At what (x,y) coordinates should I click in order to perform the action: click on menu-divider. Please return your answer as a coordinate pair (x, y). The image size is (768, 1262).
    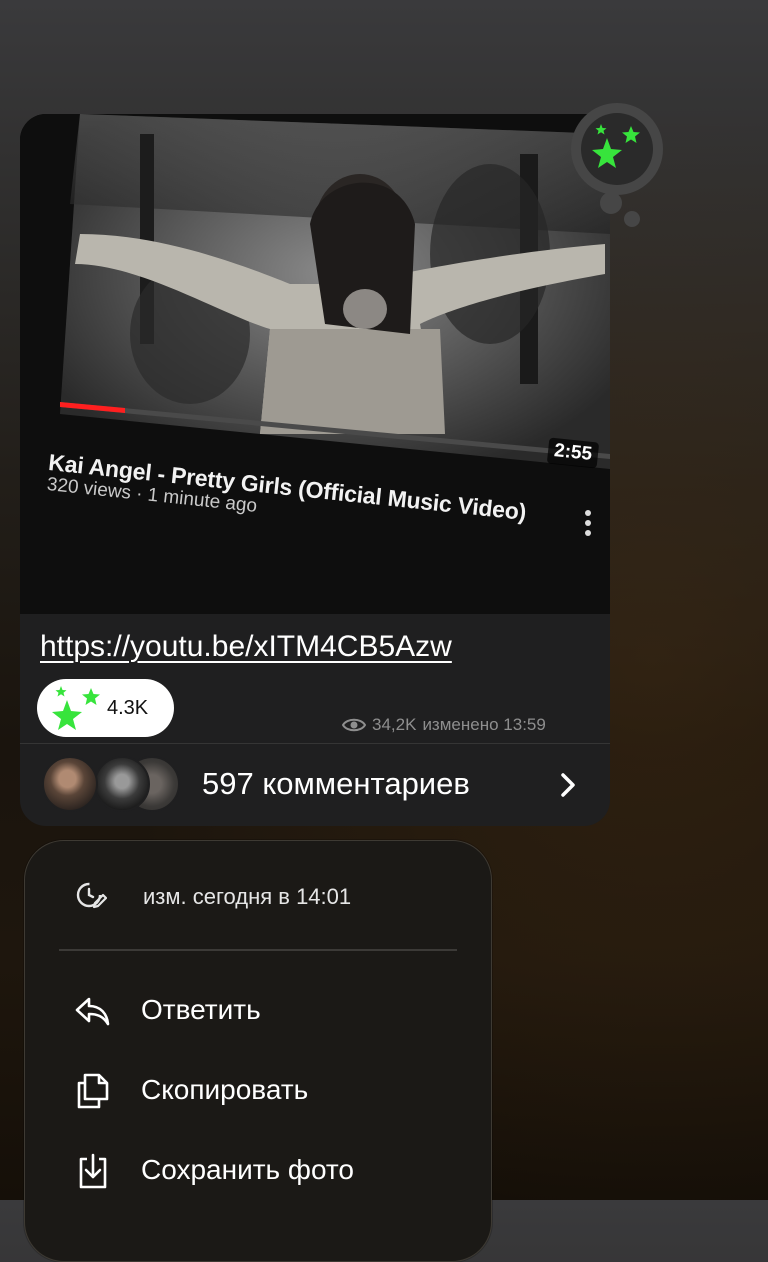
    Looking at the image, I should click on (258, 950).